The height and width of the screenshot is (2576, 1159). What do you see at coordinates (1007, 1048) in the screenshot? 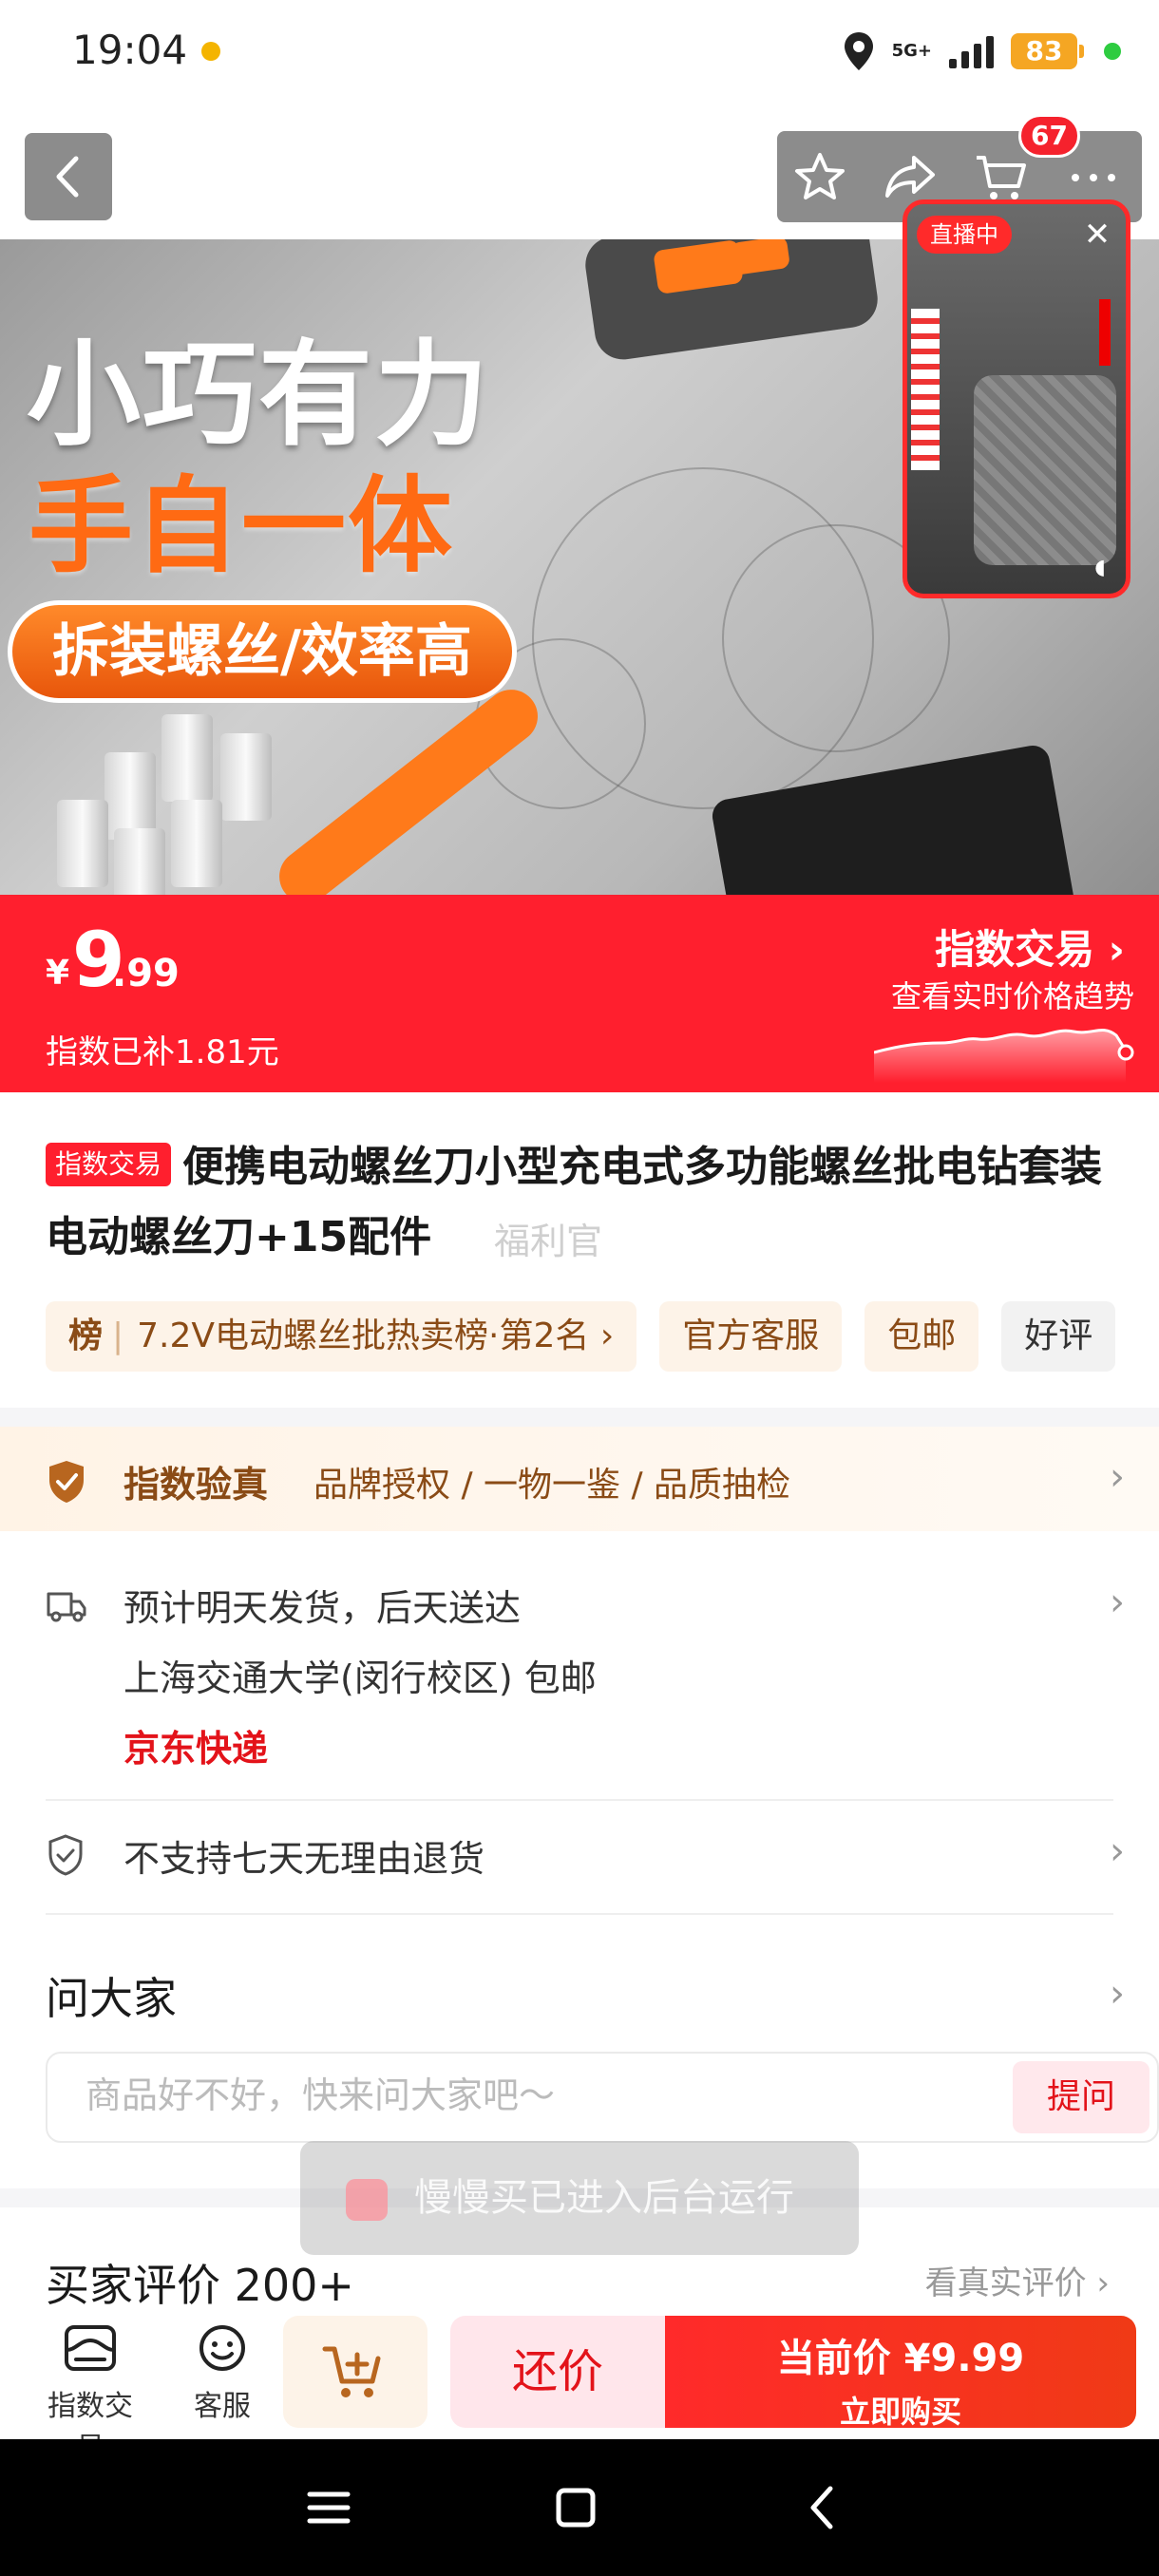
I see `price-trend-sparkline` at bounding box center [1007, 1048].